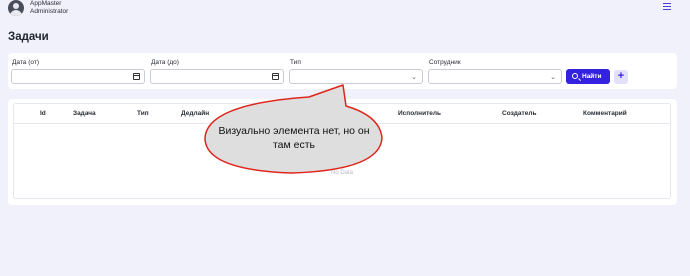  What do you see at coordinates (43, 113) in the screenshot?
I see `column-header-id: Id` at bounding box center [43, 113].